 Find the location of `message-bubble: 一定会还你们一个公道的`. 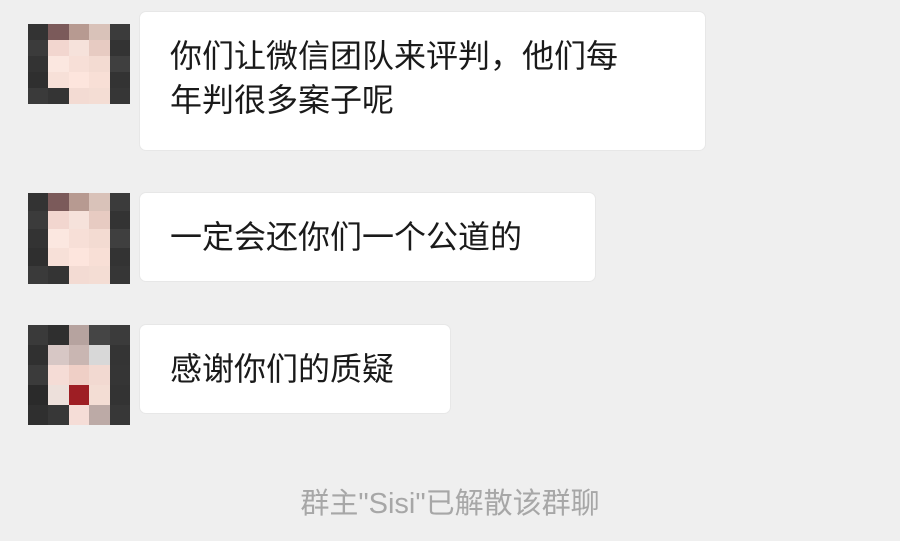

message-bubble: 一定会还你们一个公道的 is located at coordinates (367, 237).